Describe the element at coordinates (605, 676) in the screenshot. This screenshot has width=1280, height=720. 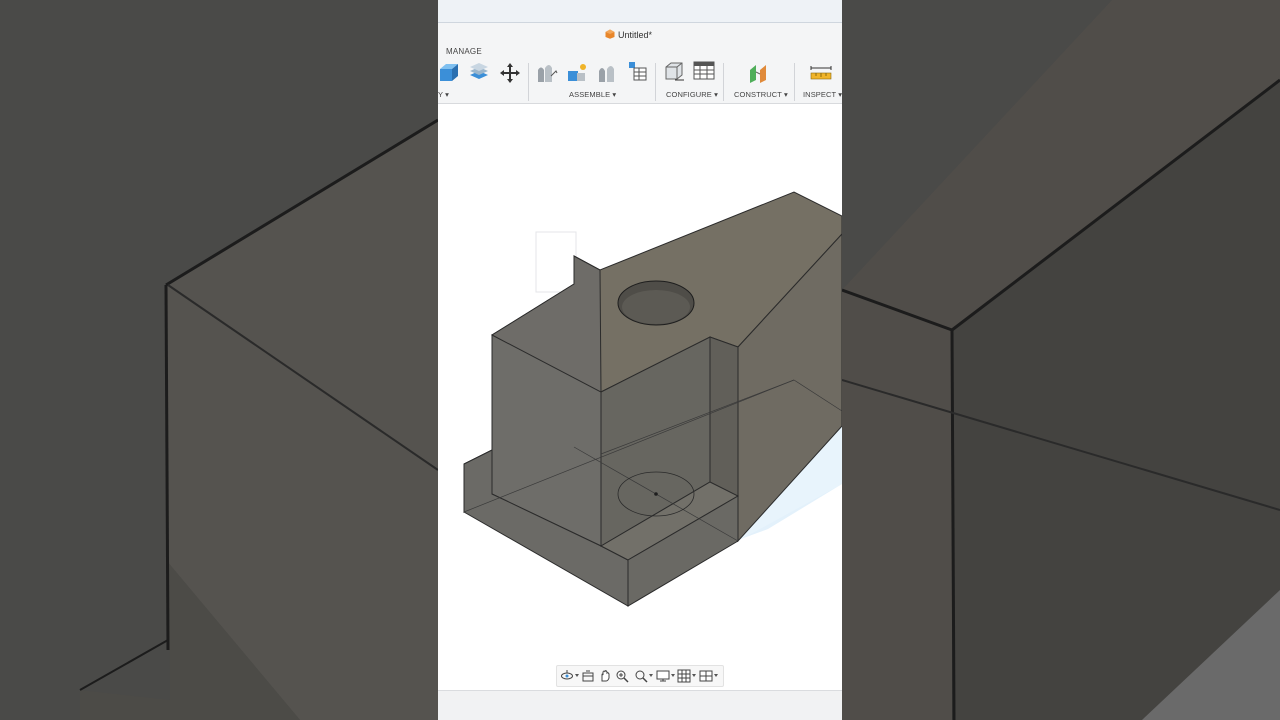
I see `pan-icon` at that location.